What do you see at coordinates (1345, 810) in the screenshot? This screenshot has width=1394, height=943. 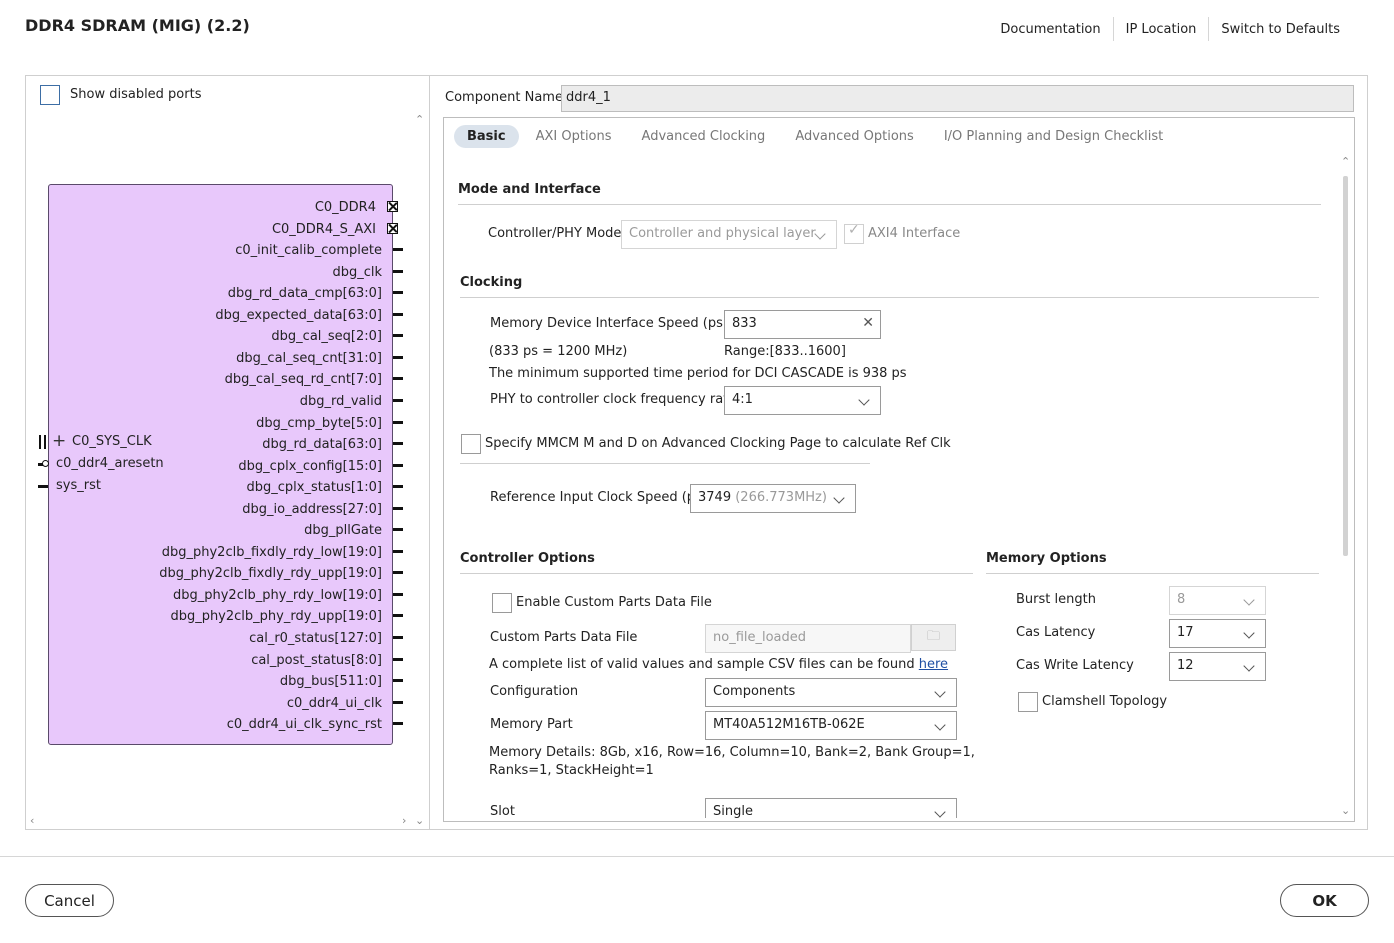 I see `content-scroll-down-icon: ⌄` at bounding box center [1345, 810].